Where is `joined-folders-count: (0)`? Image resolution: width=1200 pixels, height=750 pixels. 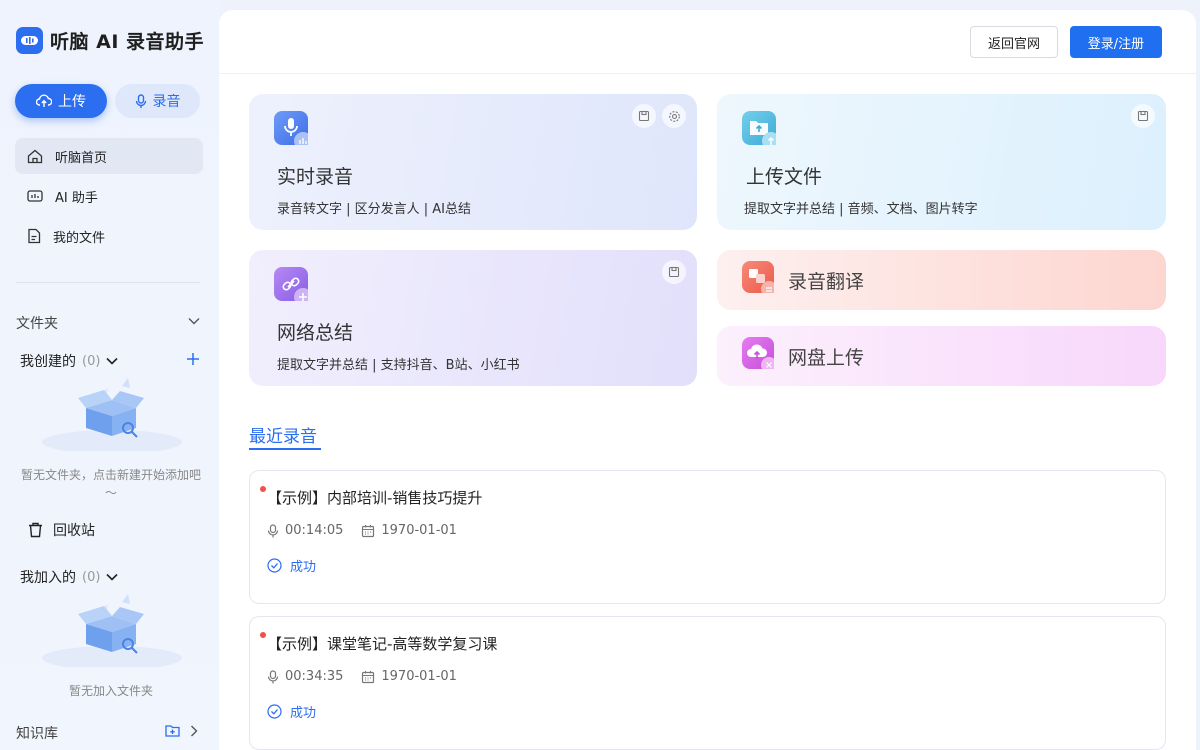
joined-folders-count: (0) is located at coordinates (91, 577).